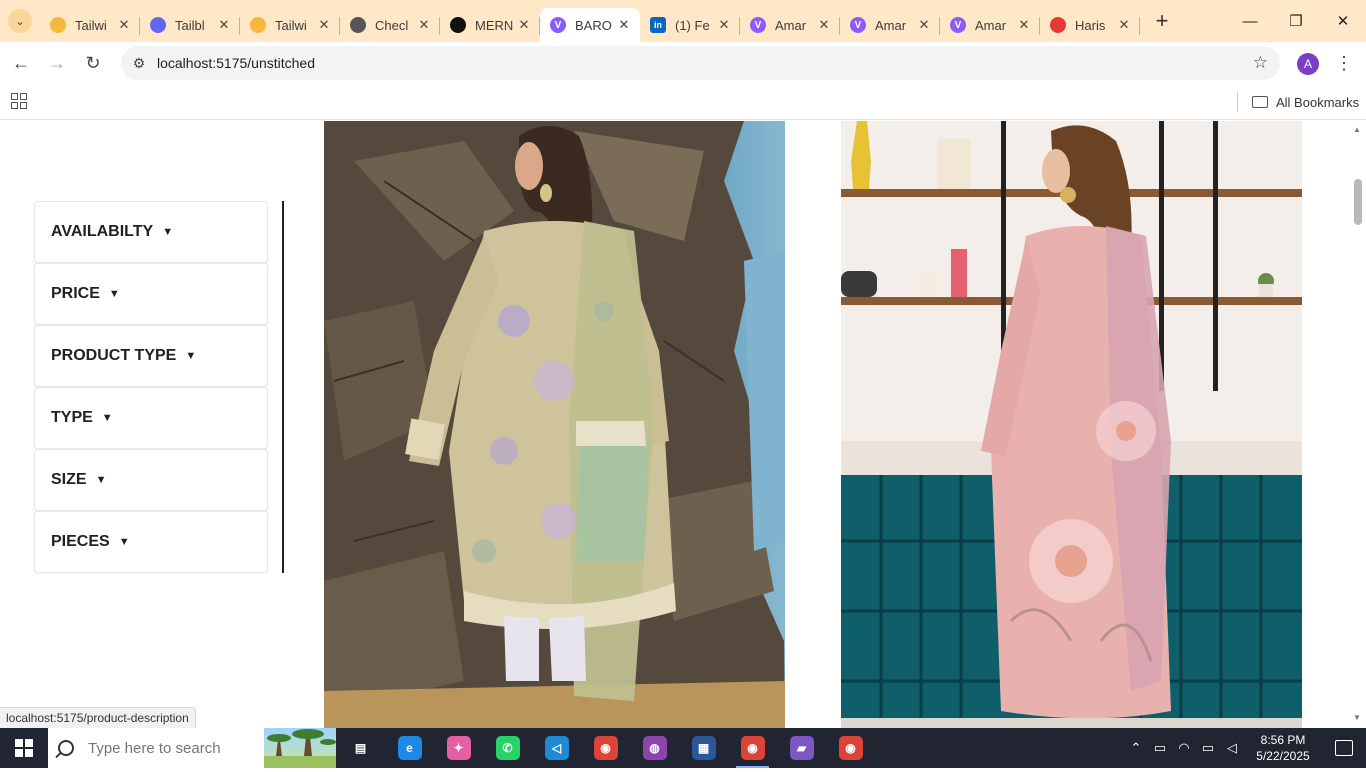  Describe the element at coordinates (98, 717) in the screenshot. I see `link-status-bubble: localhost:5175/product-description` at that location.